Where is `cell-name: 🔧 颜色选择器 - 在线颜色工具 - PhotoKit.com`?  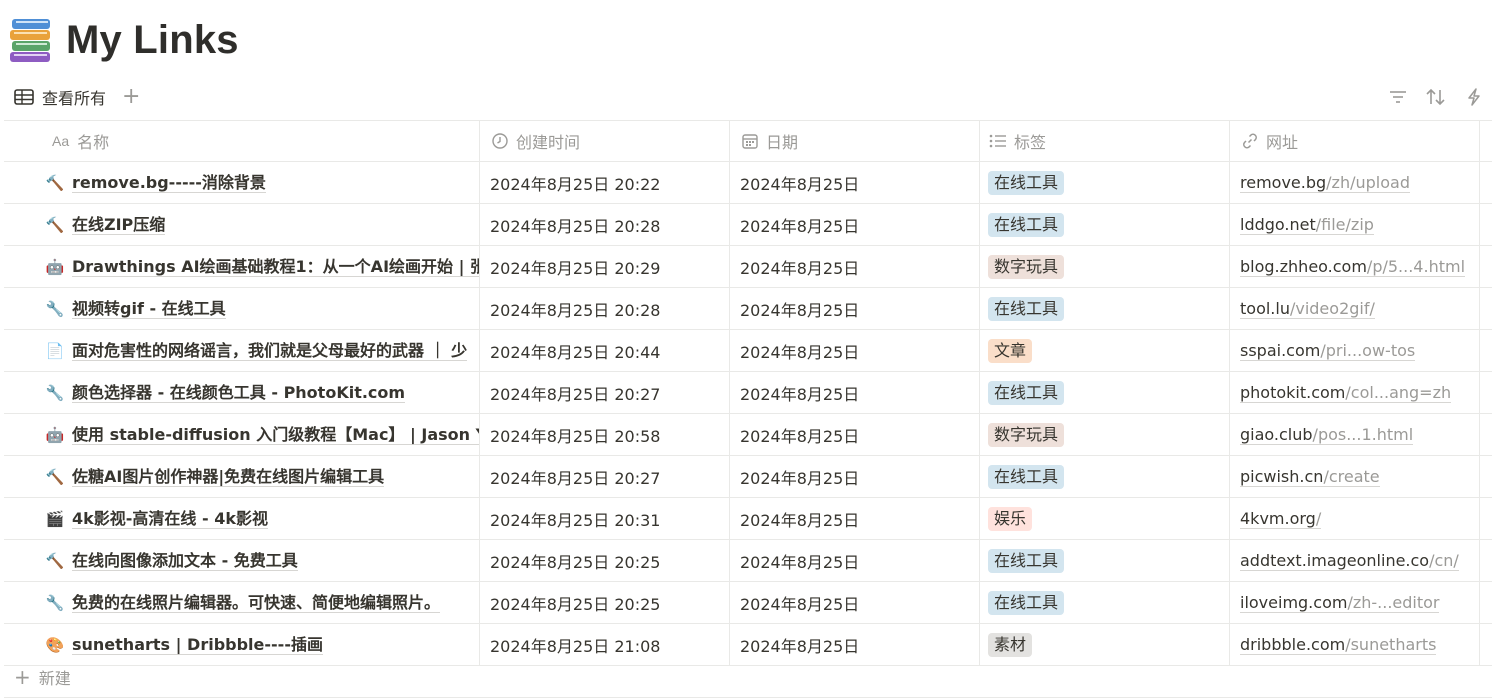
cell-name: 🔧 颜色选择器 - 在线颜色工具 - PhotoKit.com is located at coordinates (242, 392).